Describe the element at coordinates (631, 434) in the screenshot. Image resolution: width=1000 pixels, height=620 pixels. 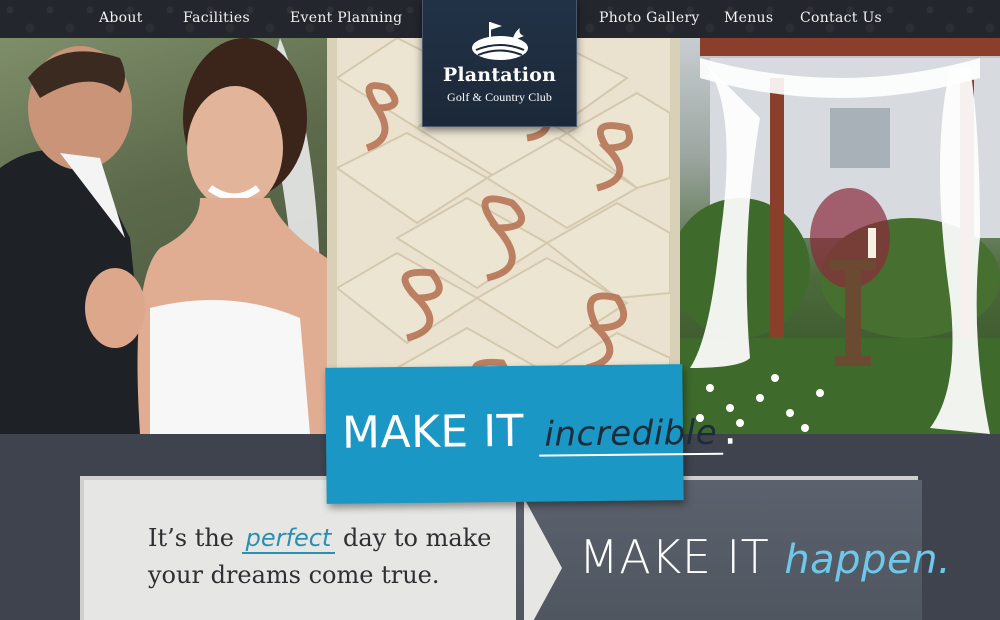
I see `banner-script-word: incredible` at that location.